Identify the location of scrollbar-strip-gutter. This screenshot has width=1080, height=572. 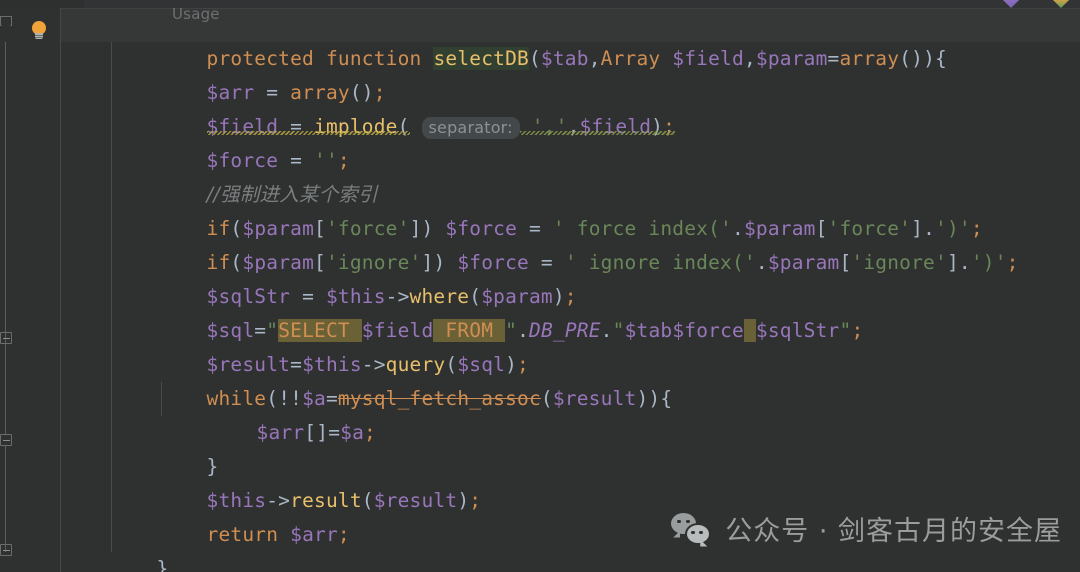
(42, 4).